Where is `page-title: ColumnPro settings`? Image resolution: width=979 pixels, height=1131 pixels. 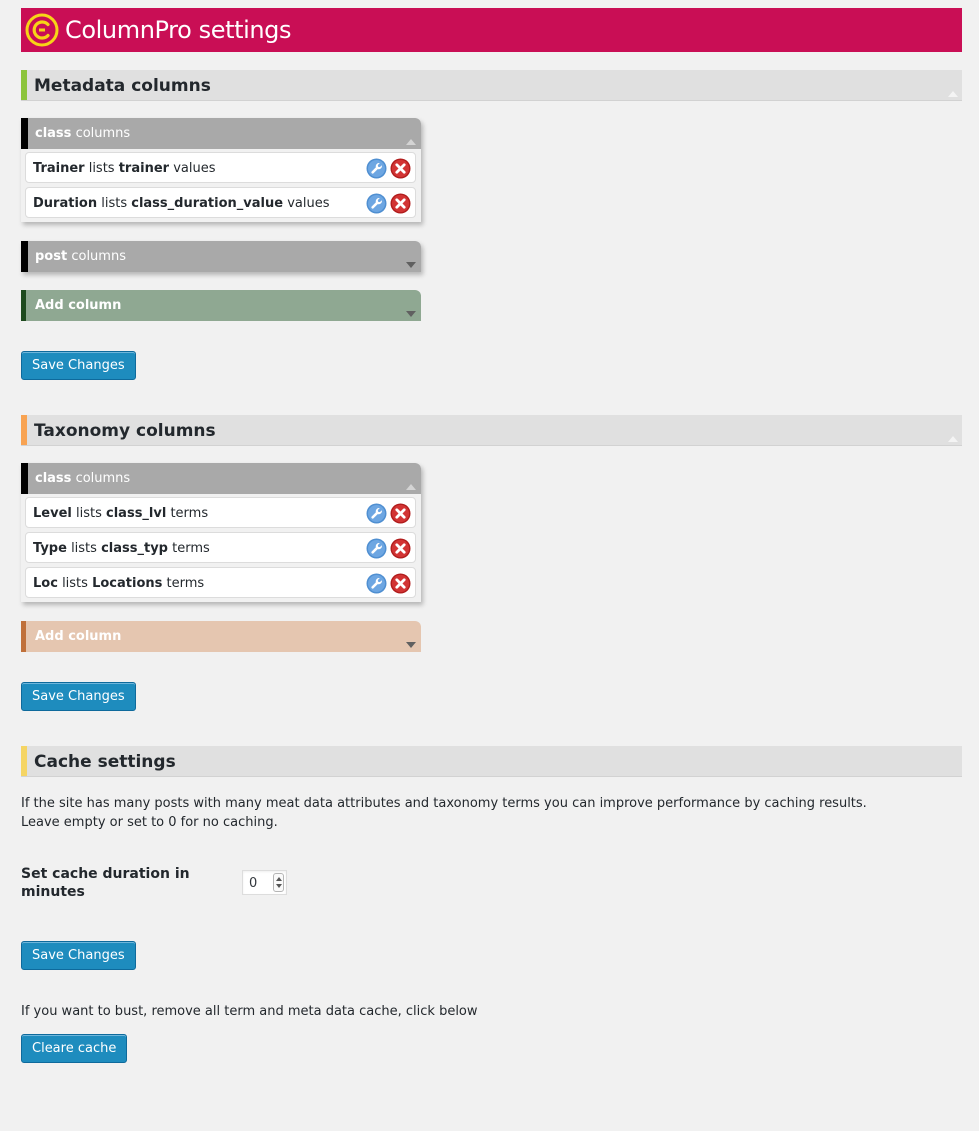
page-title: ColumnPro settings is located at coordinates (178, 30).